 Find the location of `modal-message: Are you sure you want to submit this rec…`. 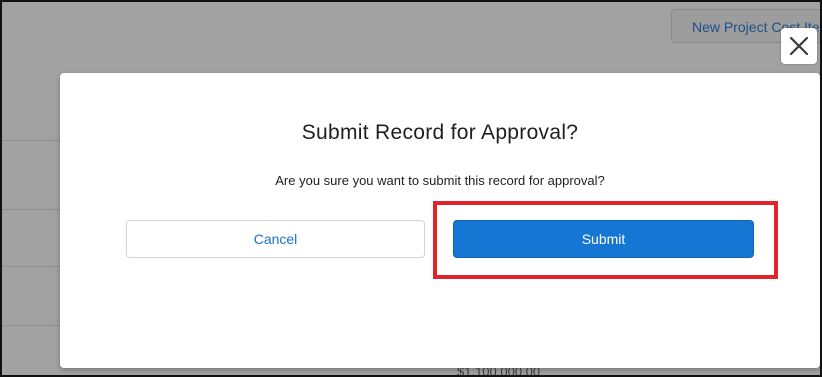

modal-message: Are you sure you want to submit this rec… is located at coordinates (440, 180).